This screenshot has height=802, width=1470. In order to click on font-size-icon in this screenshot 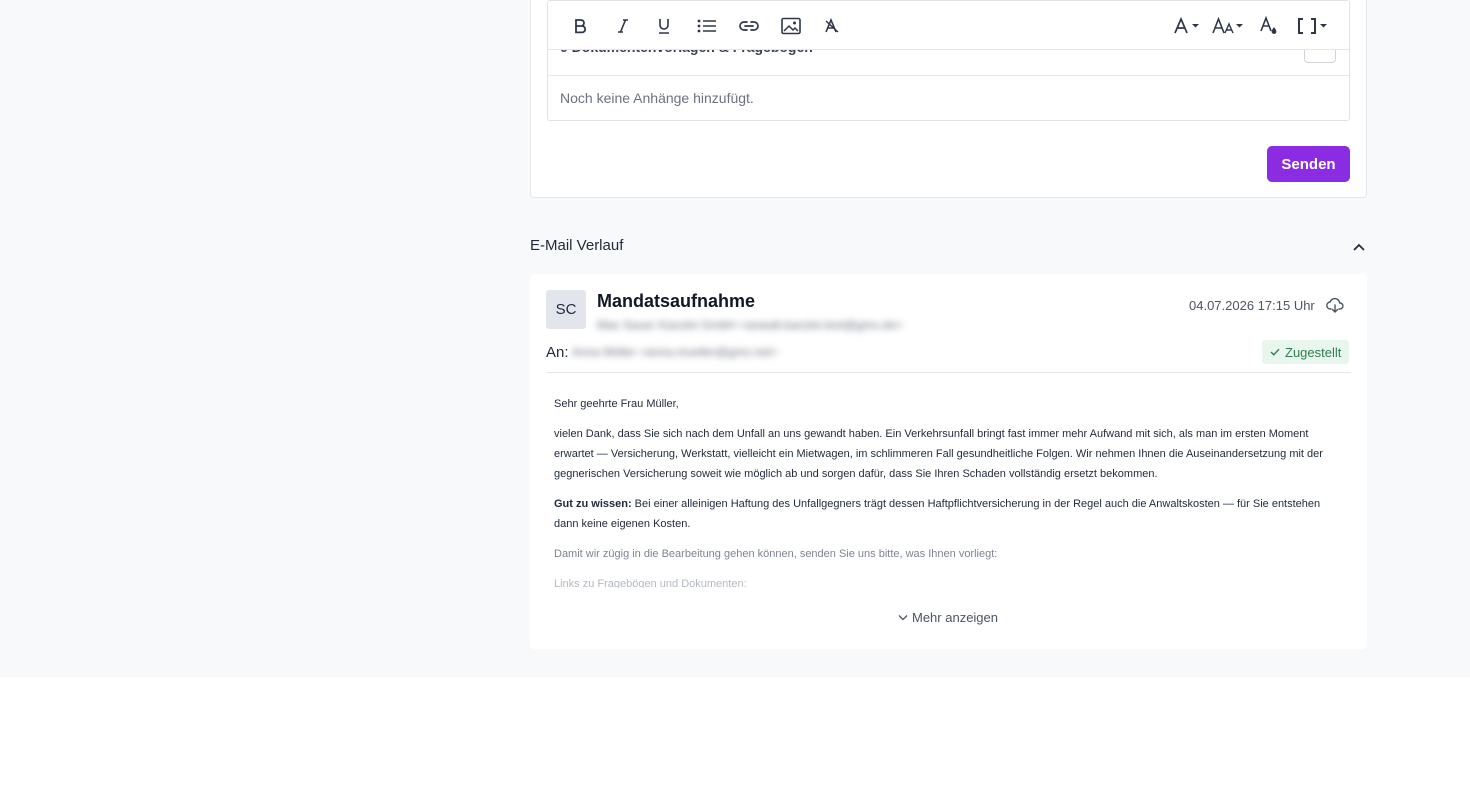, I will do `click(1229, 26)`.